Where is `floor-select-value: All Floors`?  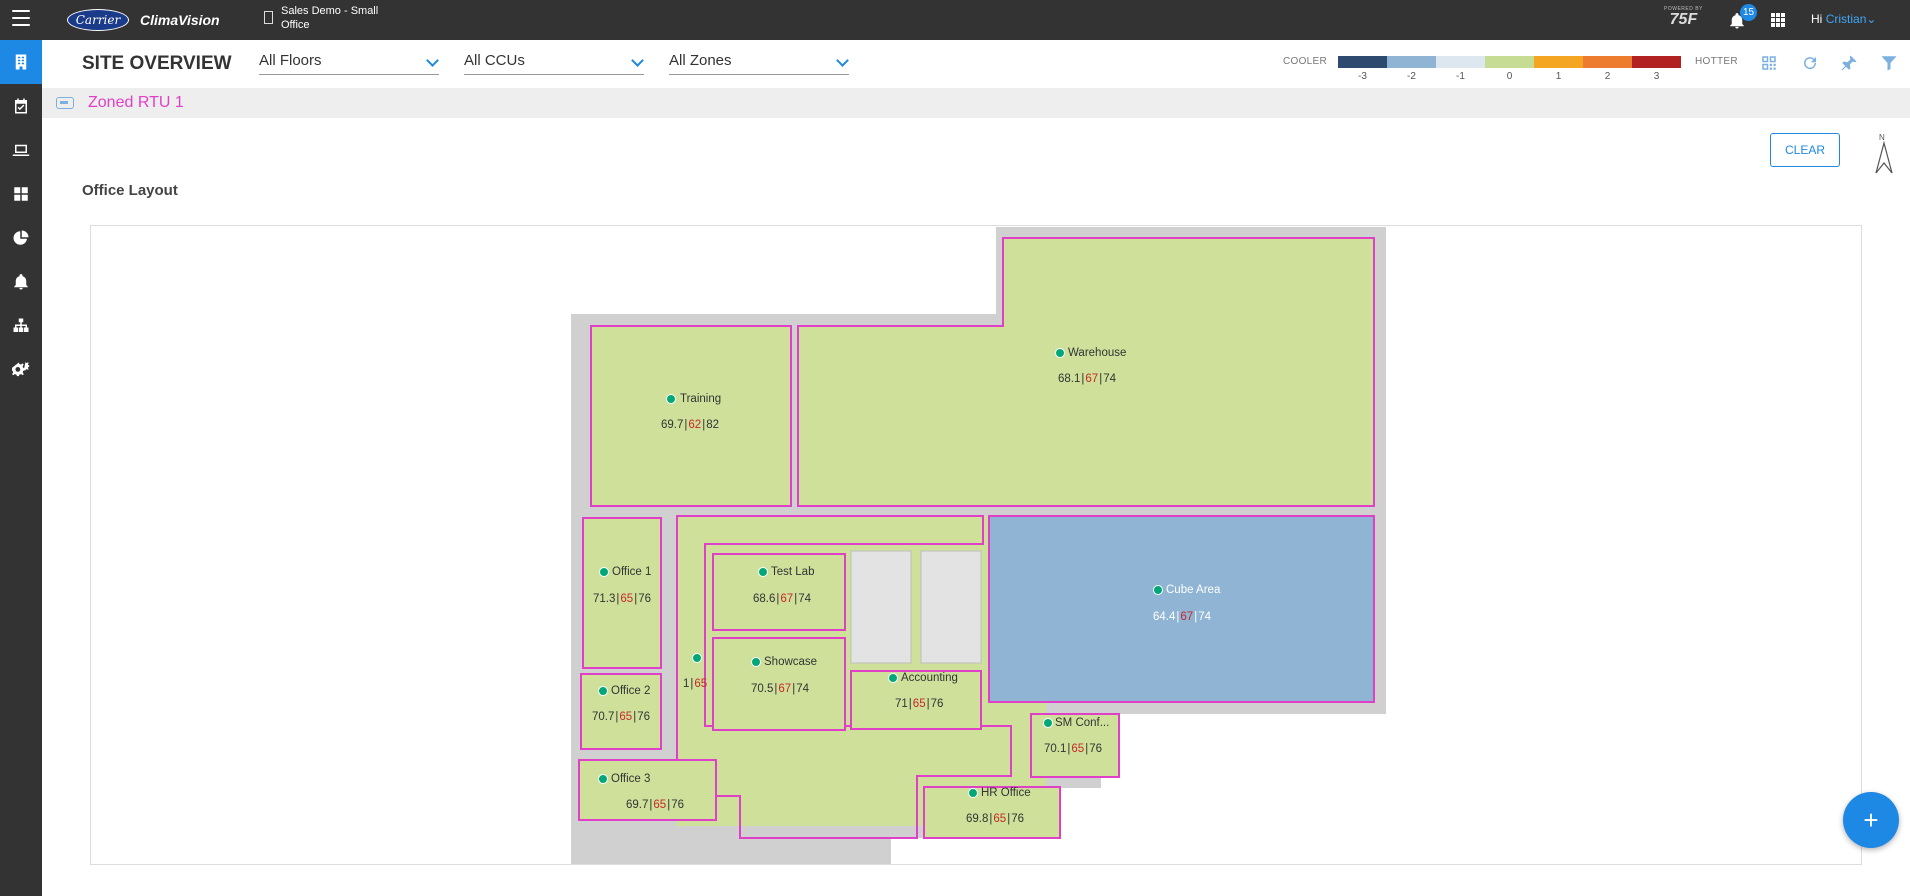 floor-select-value: All Floors is located at coordinates (290, 60).